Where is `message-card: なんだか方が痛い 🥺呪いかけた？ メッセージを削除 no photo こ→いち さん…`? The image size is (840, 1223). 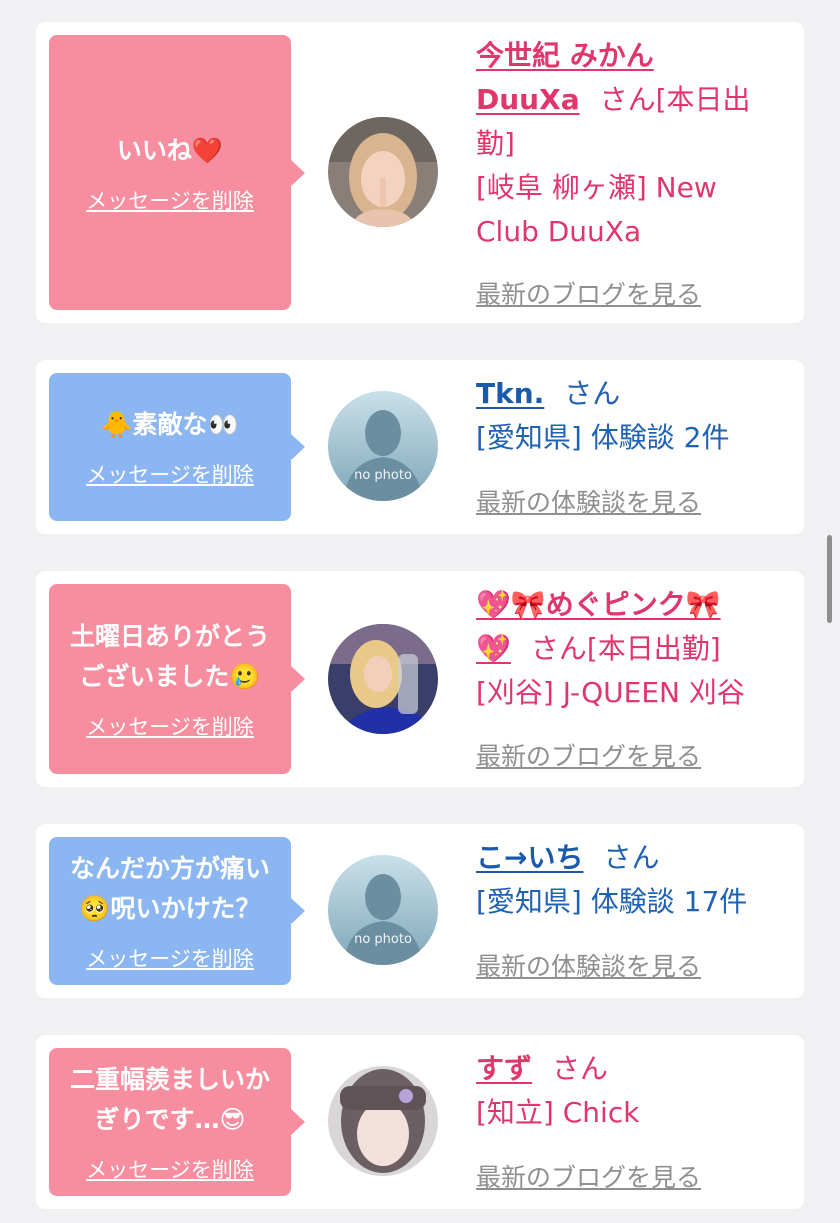 message-card: なんだか方が痛い 🥺呪いかけた？ メッセージを削除 no photo こ→いち さん… is located at coordinates (420, 911).